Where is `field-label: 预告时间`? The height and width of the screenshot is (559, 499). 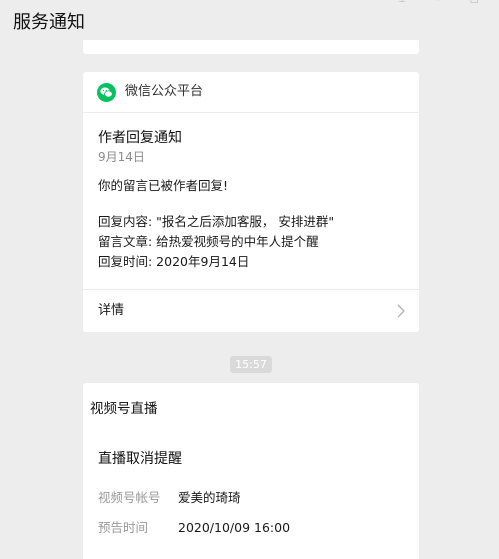
field-label: 预告时间 is located at coordinates (123, 527).